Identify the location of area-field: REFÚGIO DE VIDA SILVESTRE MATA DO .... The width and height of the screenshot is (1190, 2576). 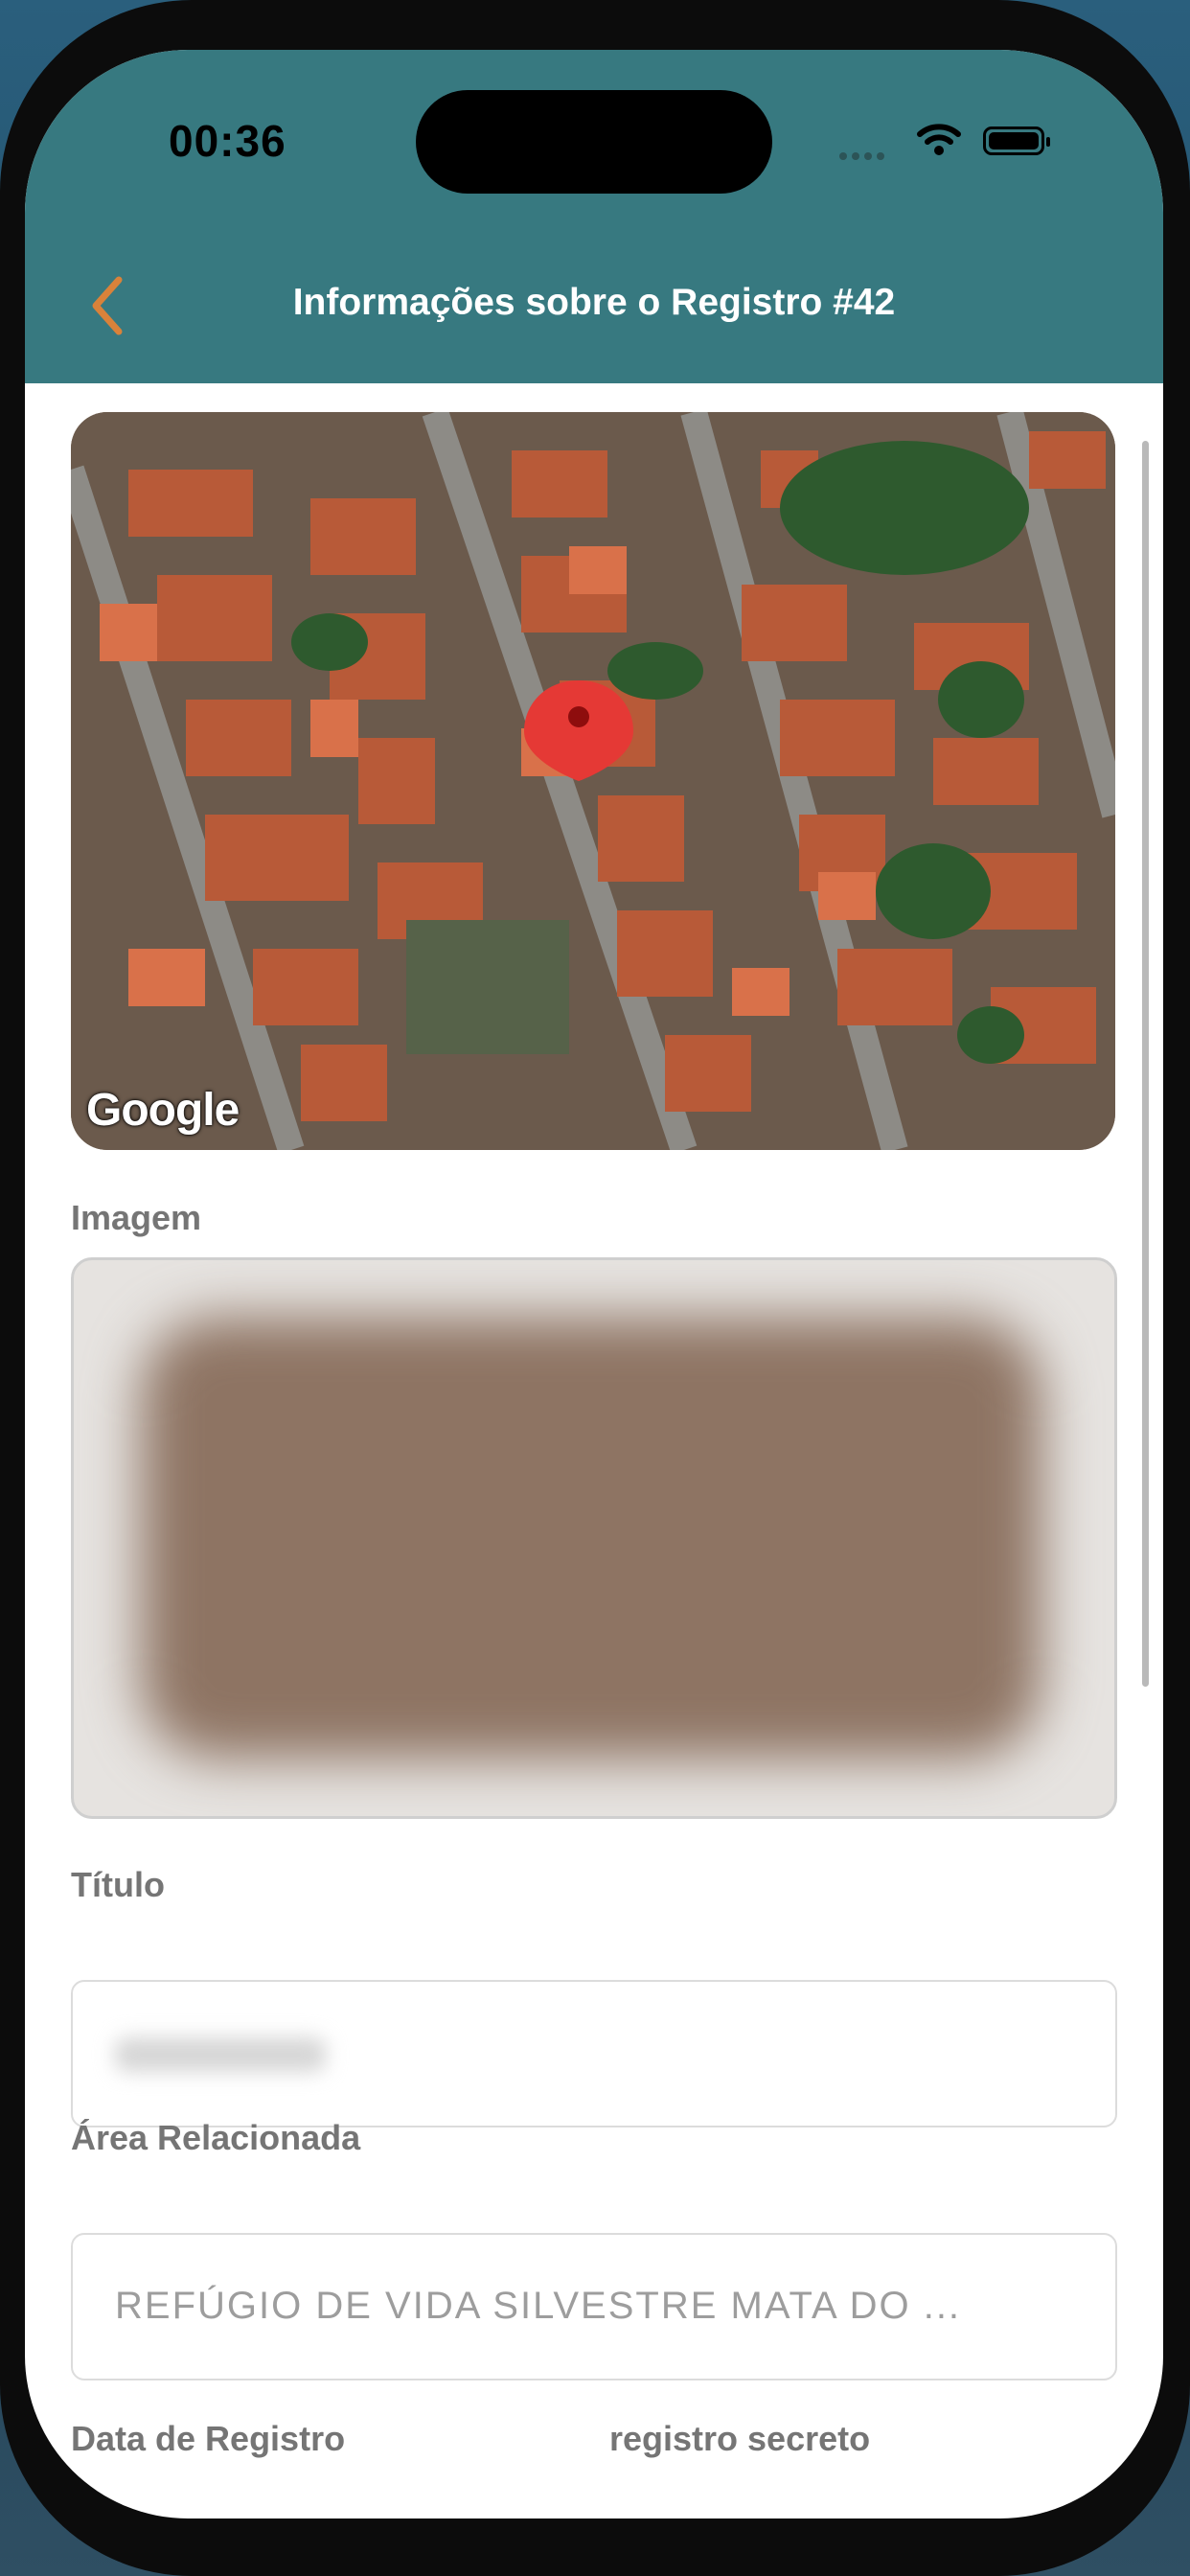
(594, 2306).